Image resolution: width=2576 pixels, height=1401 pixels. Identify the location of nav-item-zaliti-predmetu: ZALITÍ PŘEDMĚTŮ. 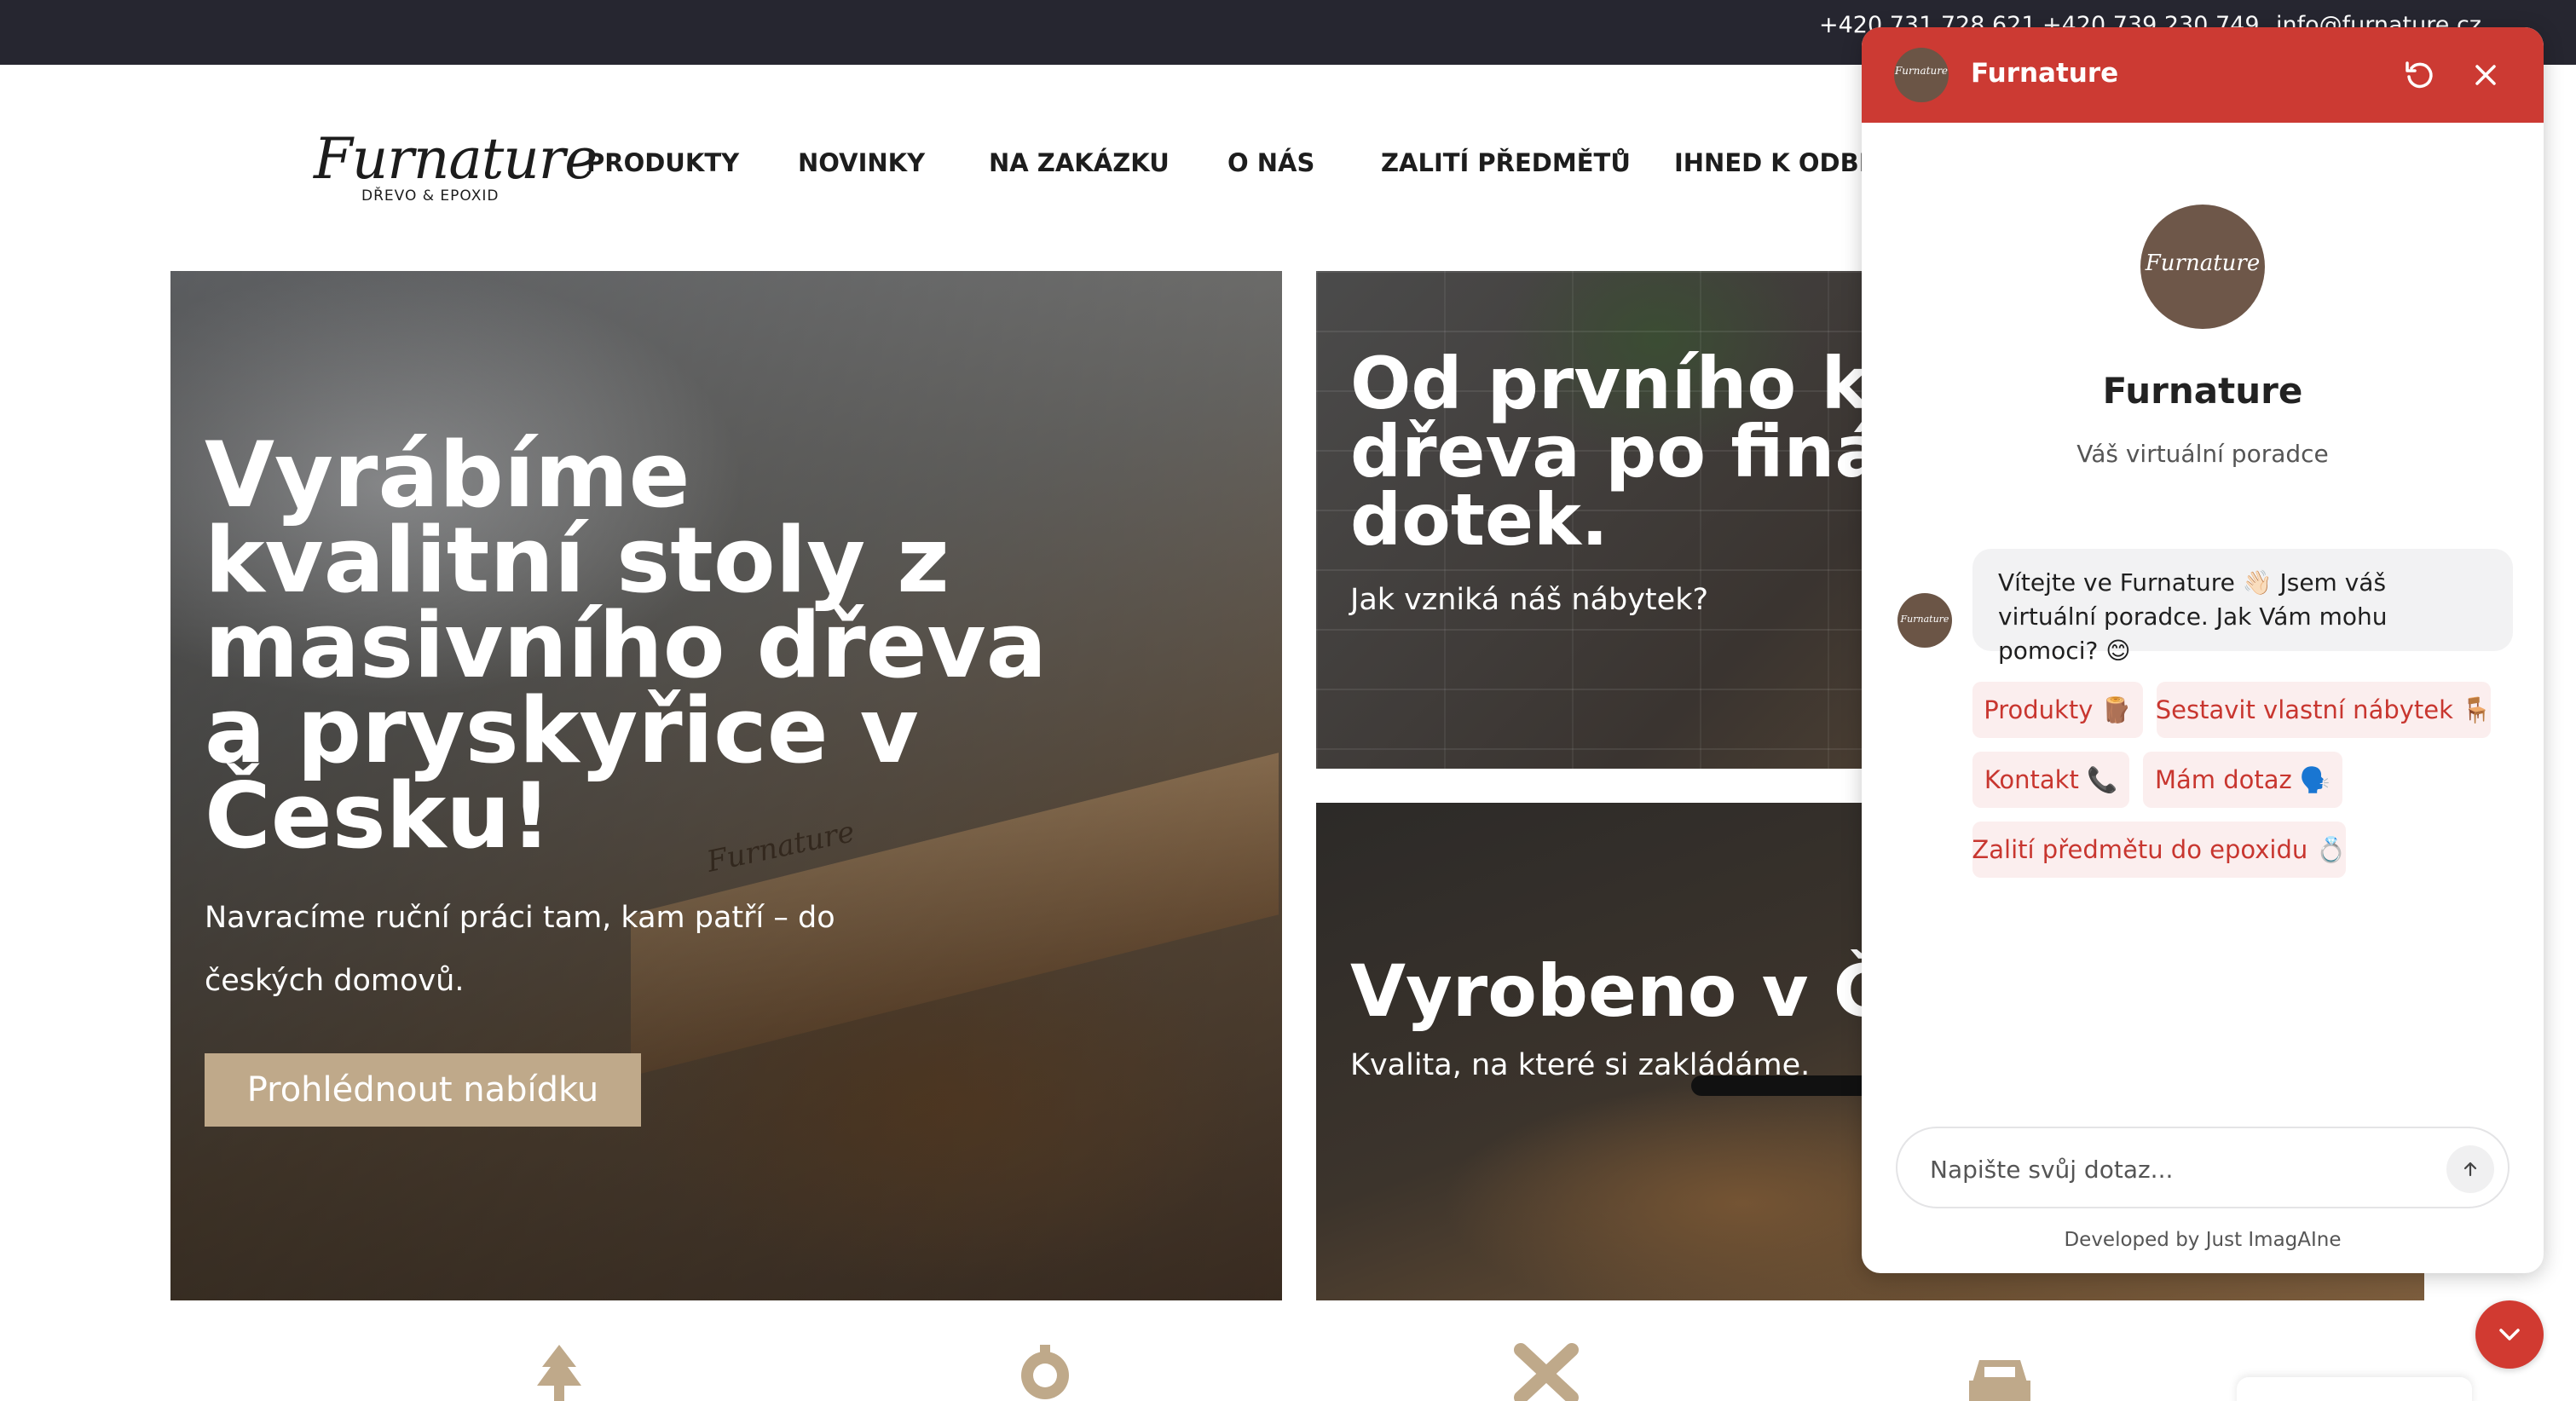
(1506, 162).